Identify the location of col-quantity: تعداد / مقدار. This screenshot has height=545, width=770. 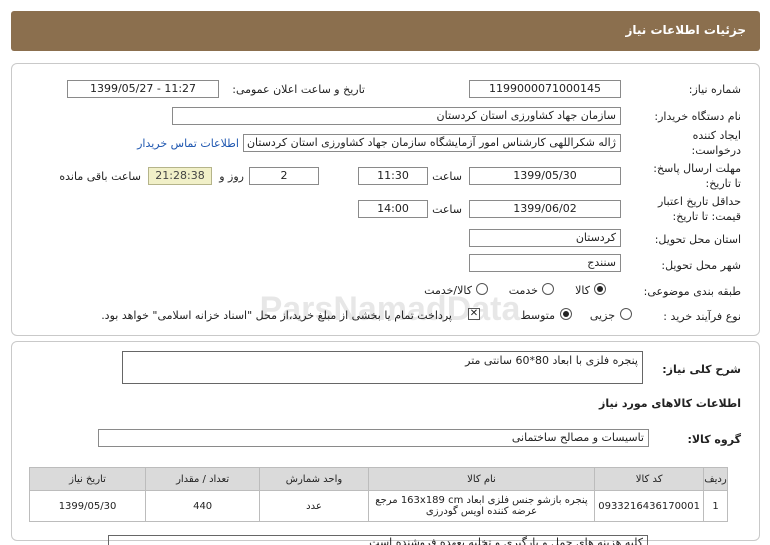
(203, 479).